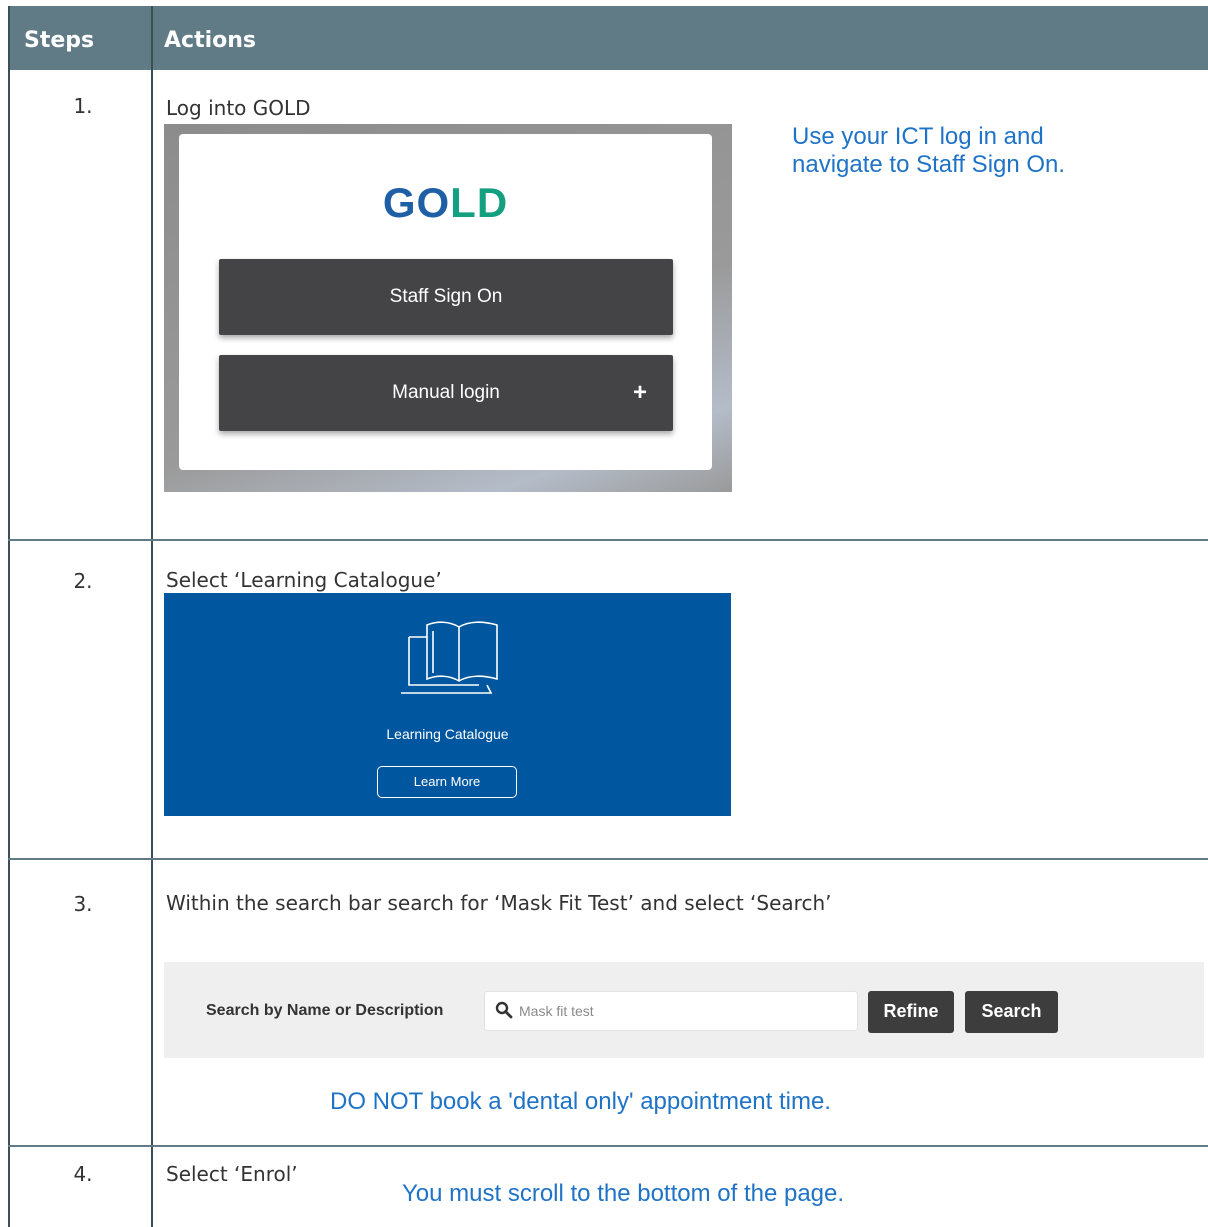 This screenshot has height=1227, width=1208. I want to click on note-line: Use your ICT log in and, so click(918, 136).